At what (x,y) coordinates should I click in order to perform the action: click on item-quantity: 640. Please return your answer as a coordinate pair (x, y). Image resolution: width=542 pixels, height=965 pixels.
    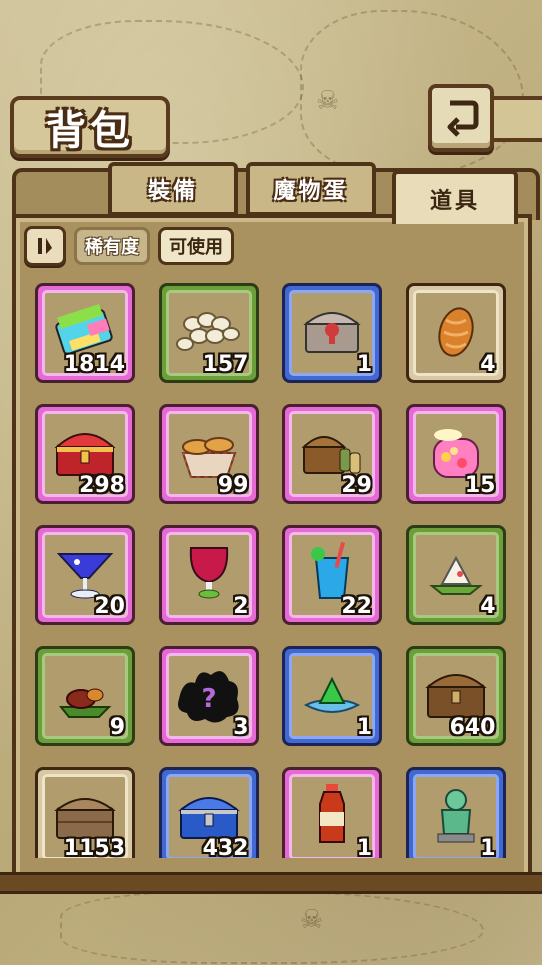
    Looking at the image, I should click on (472, 727).